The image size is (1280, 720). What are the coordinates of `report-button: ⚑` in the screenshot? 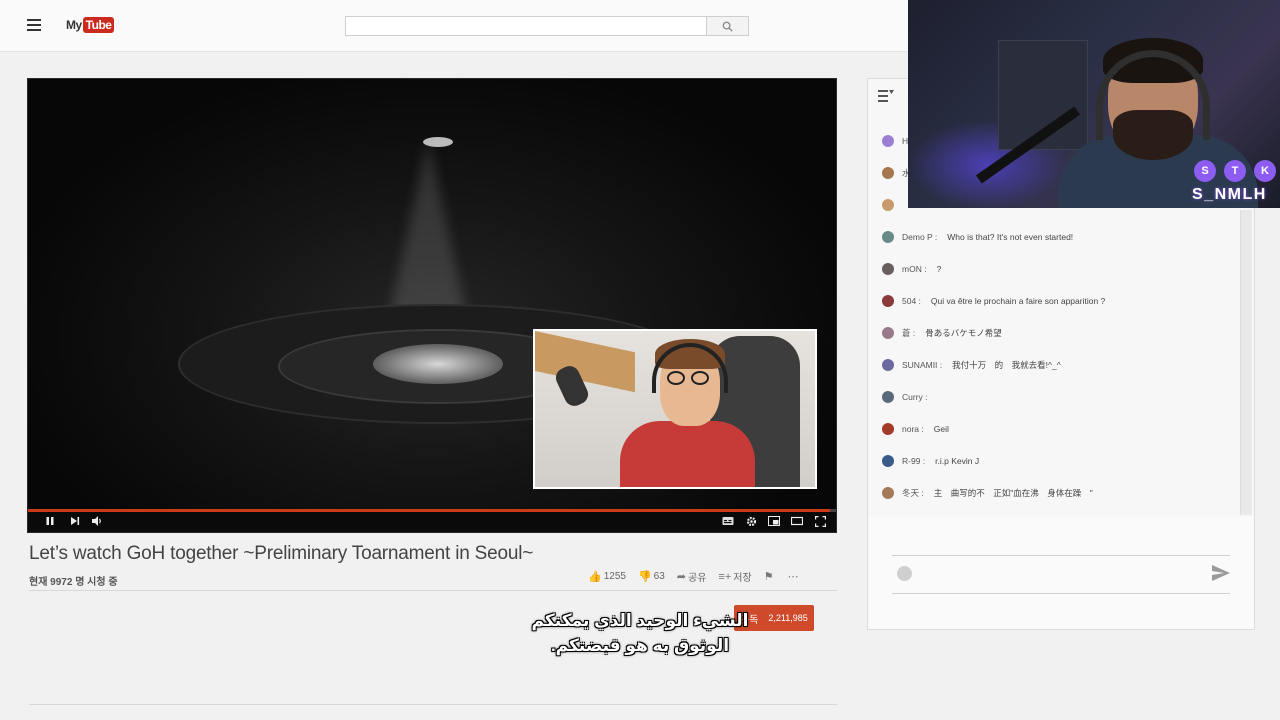 It's located at (770, 576).